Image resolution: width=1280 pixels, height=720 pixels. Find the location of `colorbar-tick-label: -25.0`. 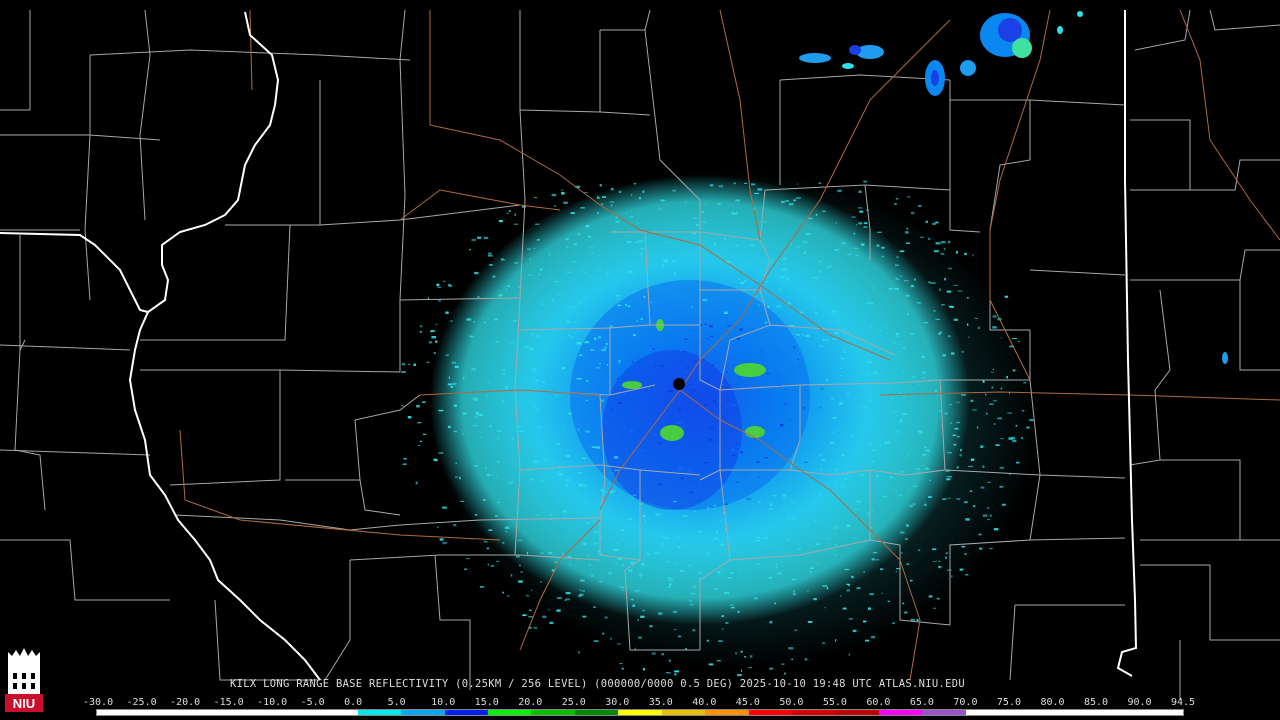

colorbar-tick-label: -25.0 is located at coordinates (141, 702).